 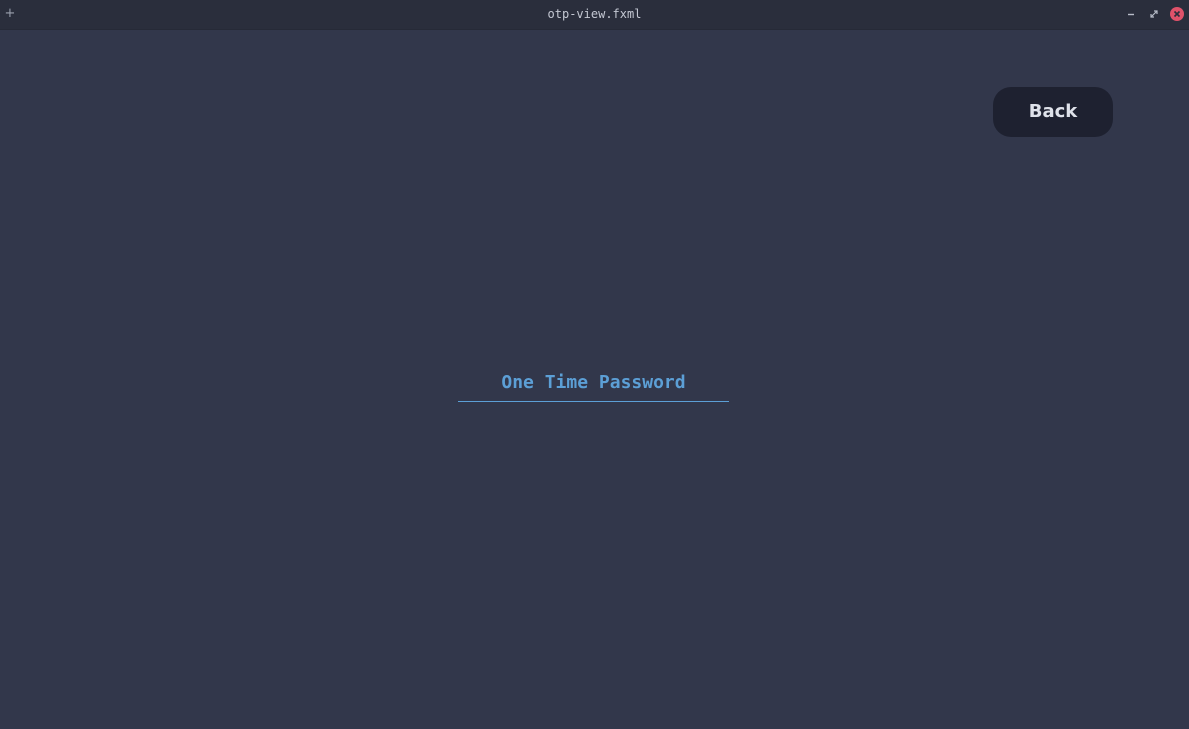 What do you see at coordinates (1154, 14) in the screenshot?
I see `restore-icon` at bounding box center [1154, 14].